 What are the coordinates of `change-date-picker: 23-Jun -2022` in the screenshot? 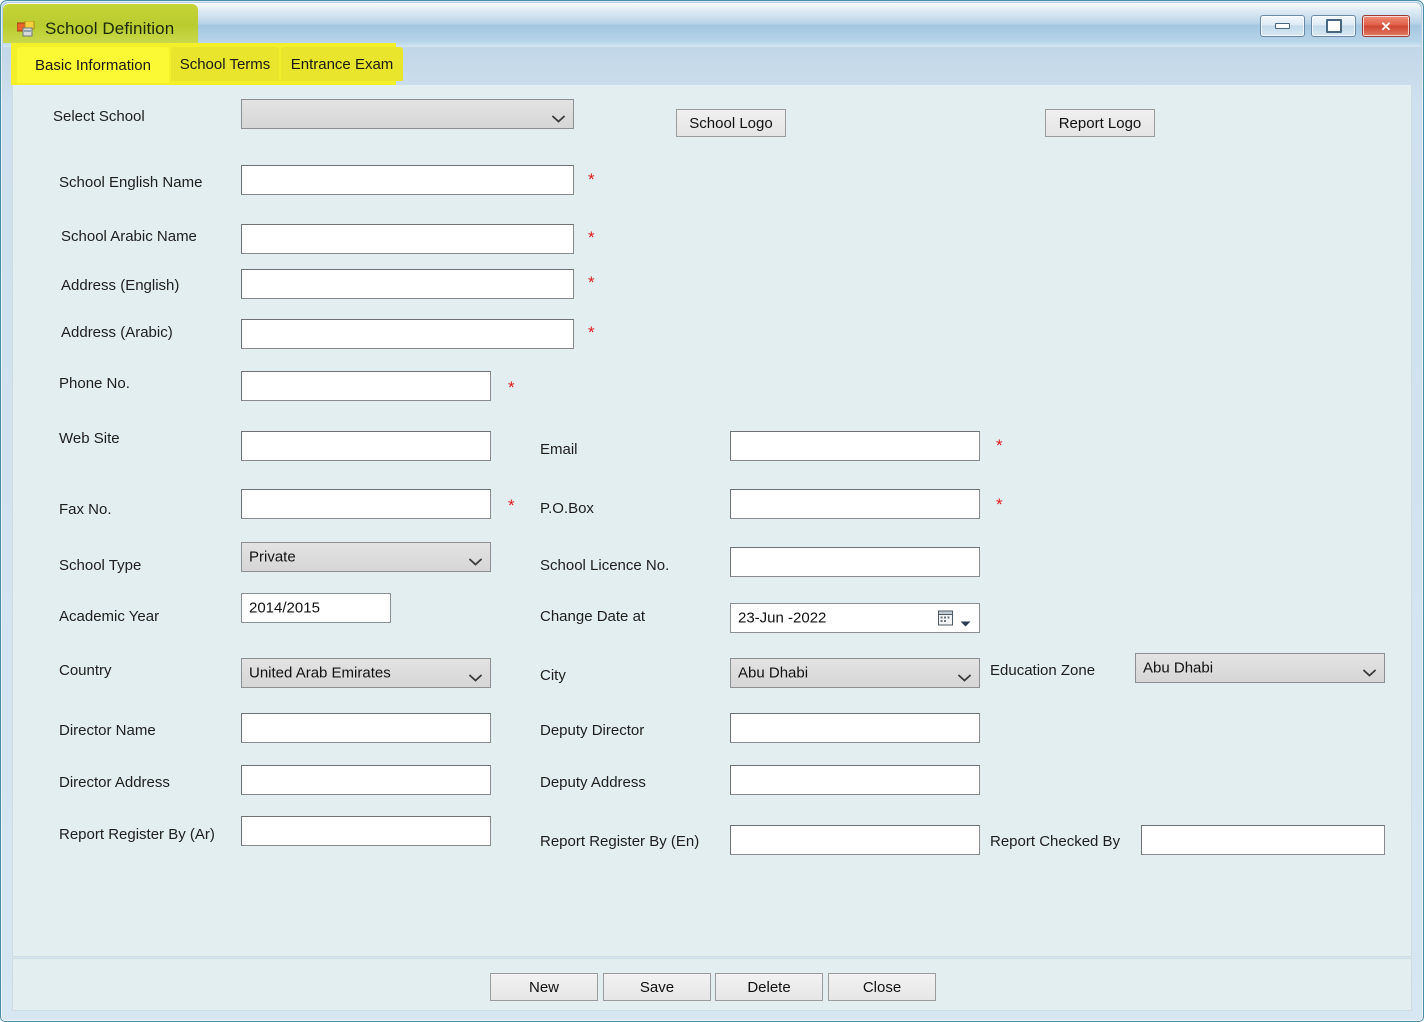 It's located at (855, 618).